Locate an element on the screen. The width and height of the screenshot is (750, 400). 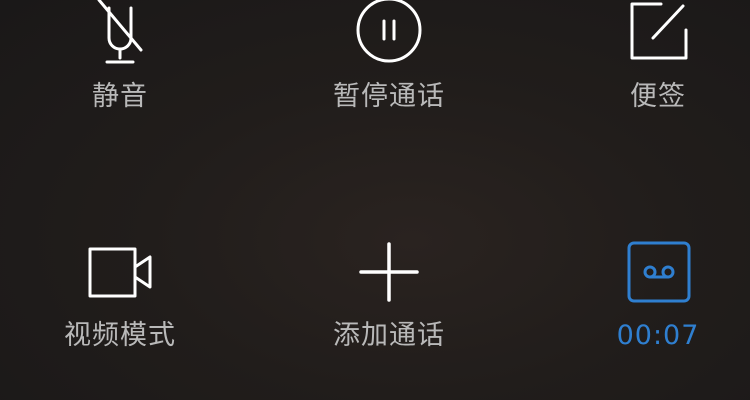
mute-button: 静音 is located at coordinates (122, 57).